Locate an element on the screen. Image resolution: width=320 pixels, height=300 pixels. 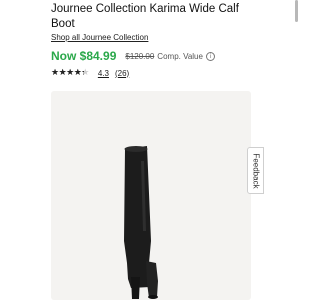
shop-all-brand-link: Shop all Journee Collection is located at coordinates (99, 37).